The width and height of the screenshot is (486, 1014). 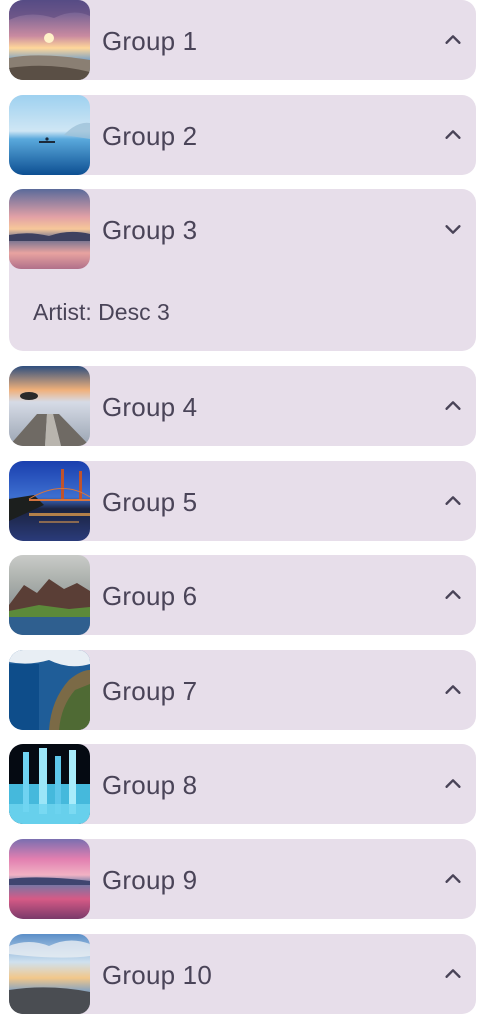 I want to click on group-card: Group 6, so click(x=242, y=595).